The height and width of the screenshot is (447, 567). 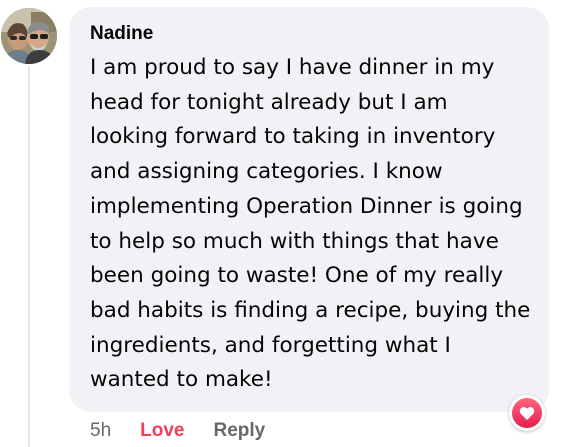 What do you see at coordinates (240, 431) in the screenshot?
I see `reply-button: Reply` at bounding box center [240, 431].